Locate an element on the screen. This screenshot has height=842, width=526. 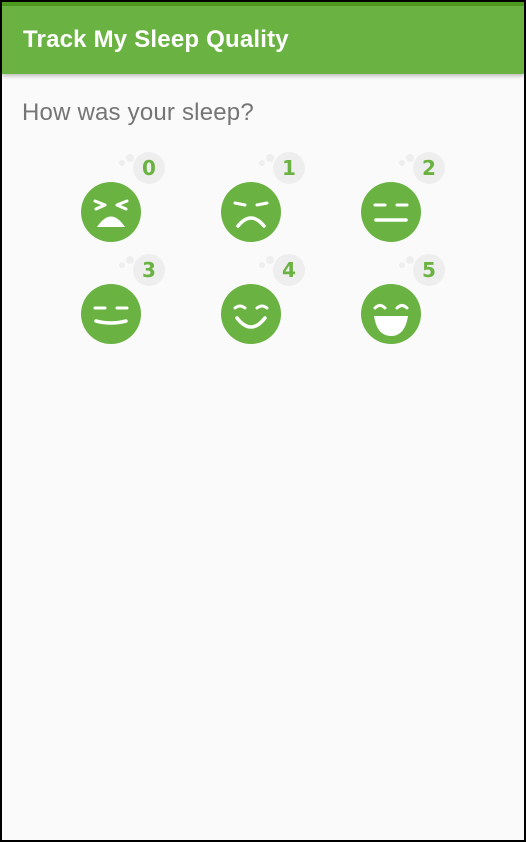
quality-number: 1 is located at coordinates (289, 168).